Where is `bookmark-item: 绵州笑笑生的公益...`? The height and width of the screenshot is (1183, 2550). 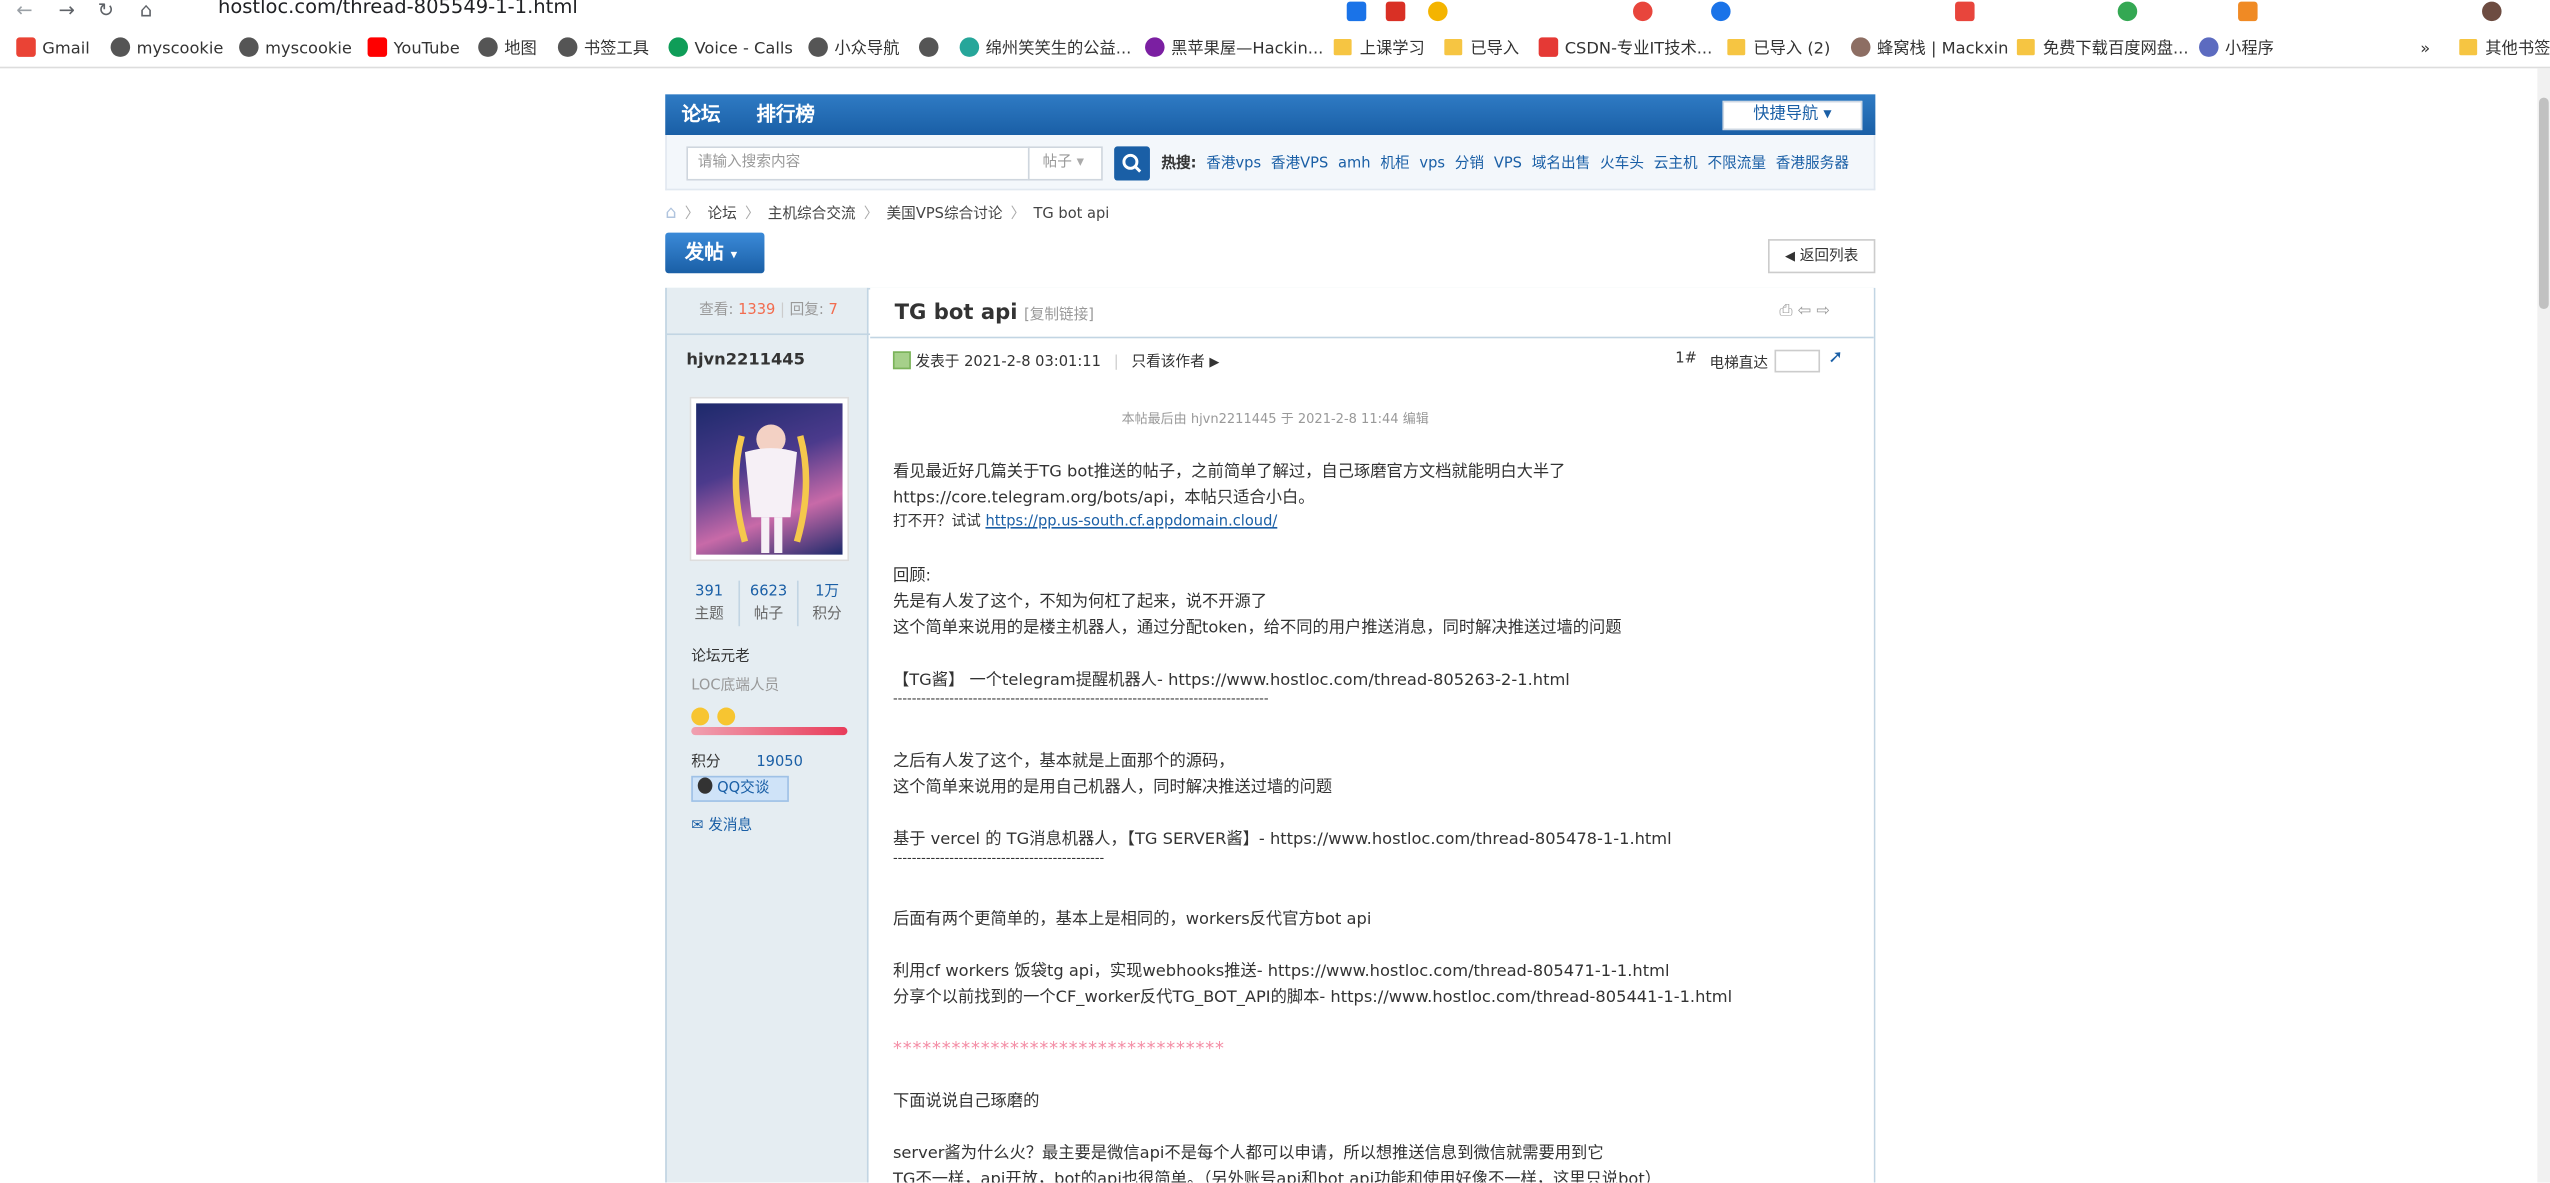 bookmark-item: 绵州笑笑生的公益... is located at coordinates (1045, 50).